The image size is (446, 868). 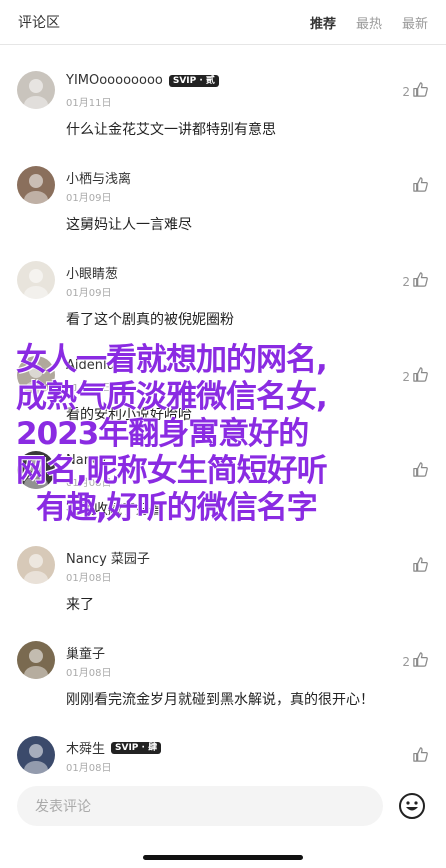 What do you see at coordinates (89, 103) in the screenshot?
I see `comment-date: 01月11日` at bounding box center [89, 103].